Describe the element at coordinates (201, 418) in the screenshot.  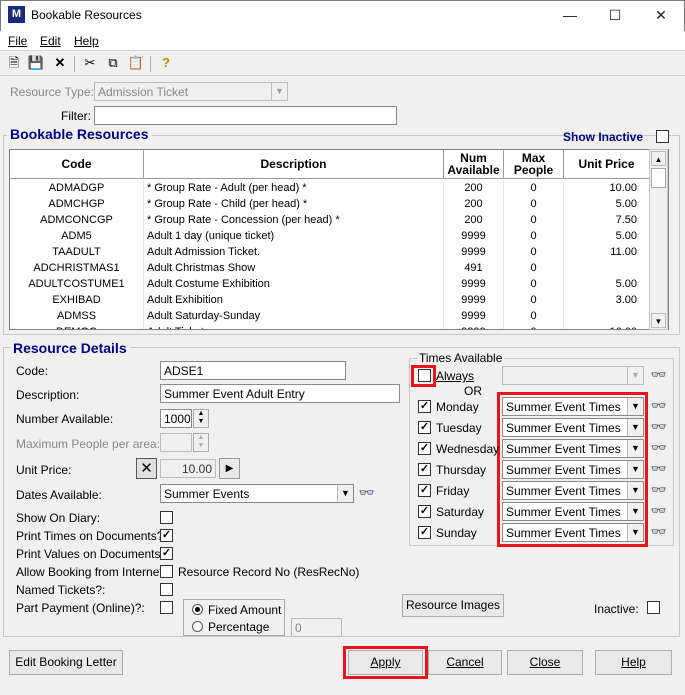
I see `number-available-stepper: ▲ ▼` at that location.